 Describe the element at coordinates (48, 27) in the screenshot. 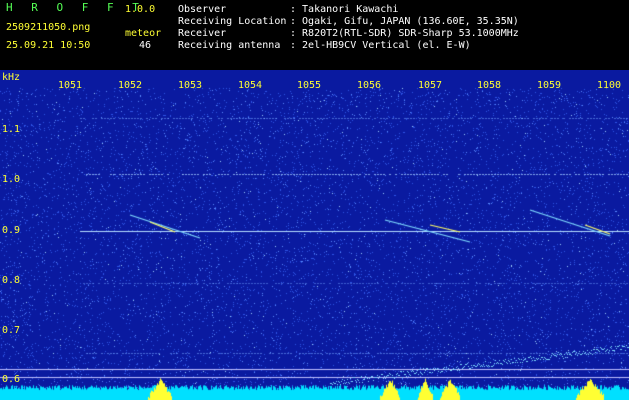

I see `file-name: 2509211050.png` at that location.